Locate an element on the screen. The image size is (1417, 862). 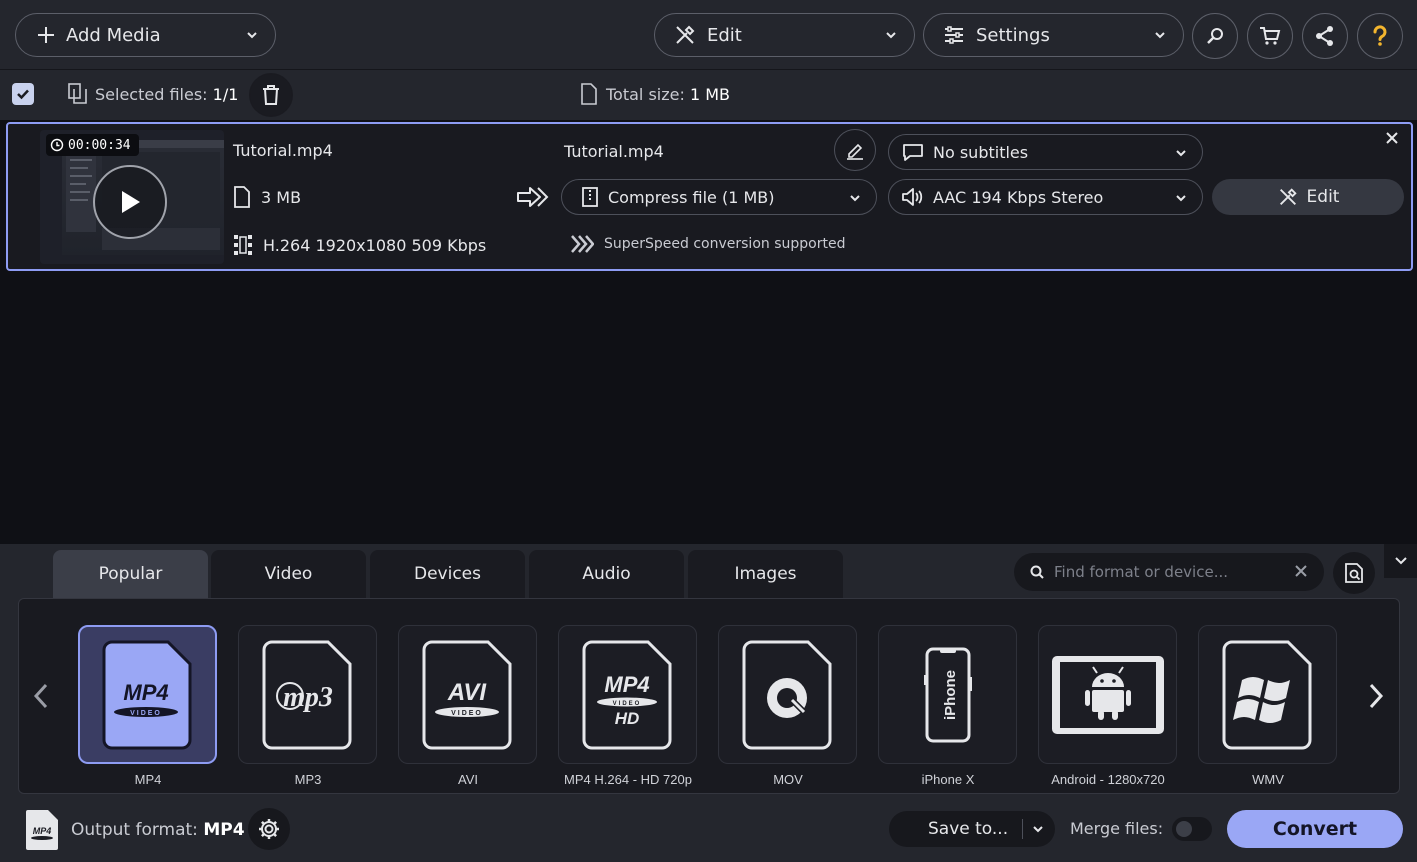
mp4-icon-text: MP4 is located at coordinates (145, 692).